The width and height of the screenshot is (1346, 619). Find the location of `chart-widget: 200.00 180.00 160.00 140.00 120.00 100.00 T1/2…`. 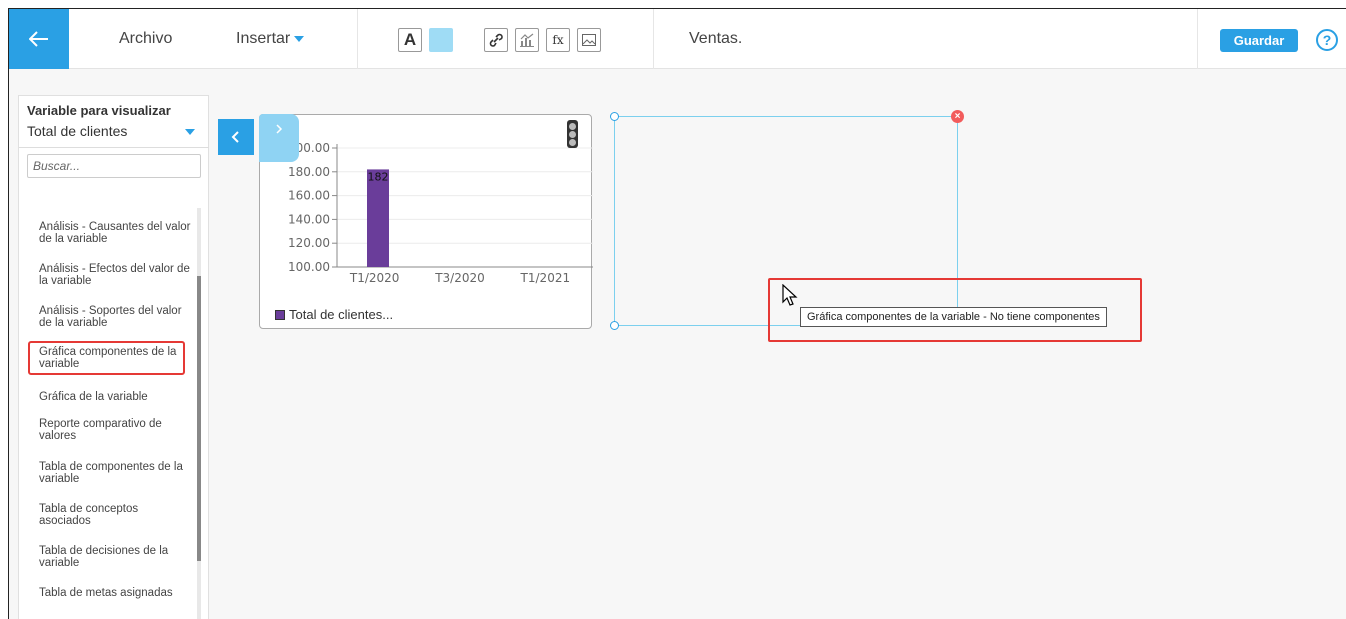

chart-widget: 200.00 180.00 160.00 140.00 120.00 100.00 T1/2… is located at coordinates (426, 221).